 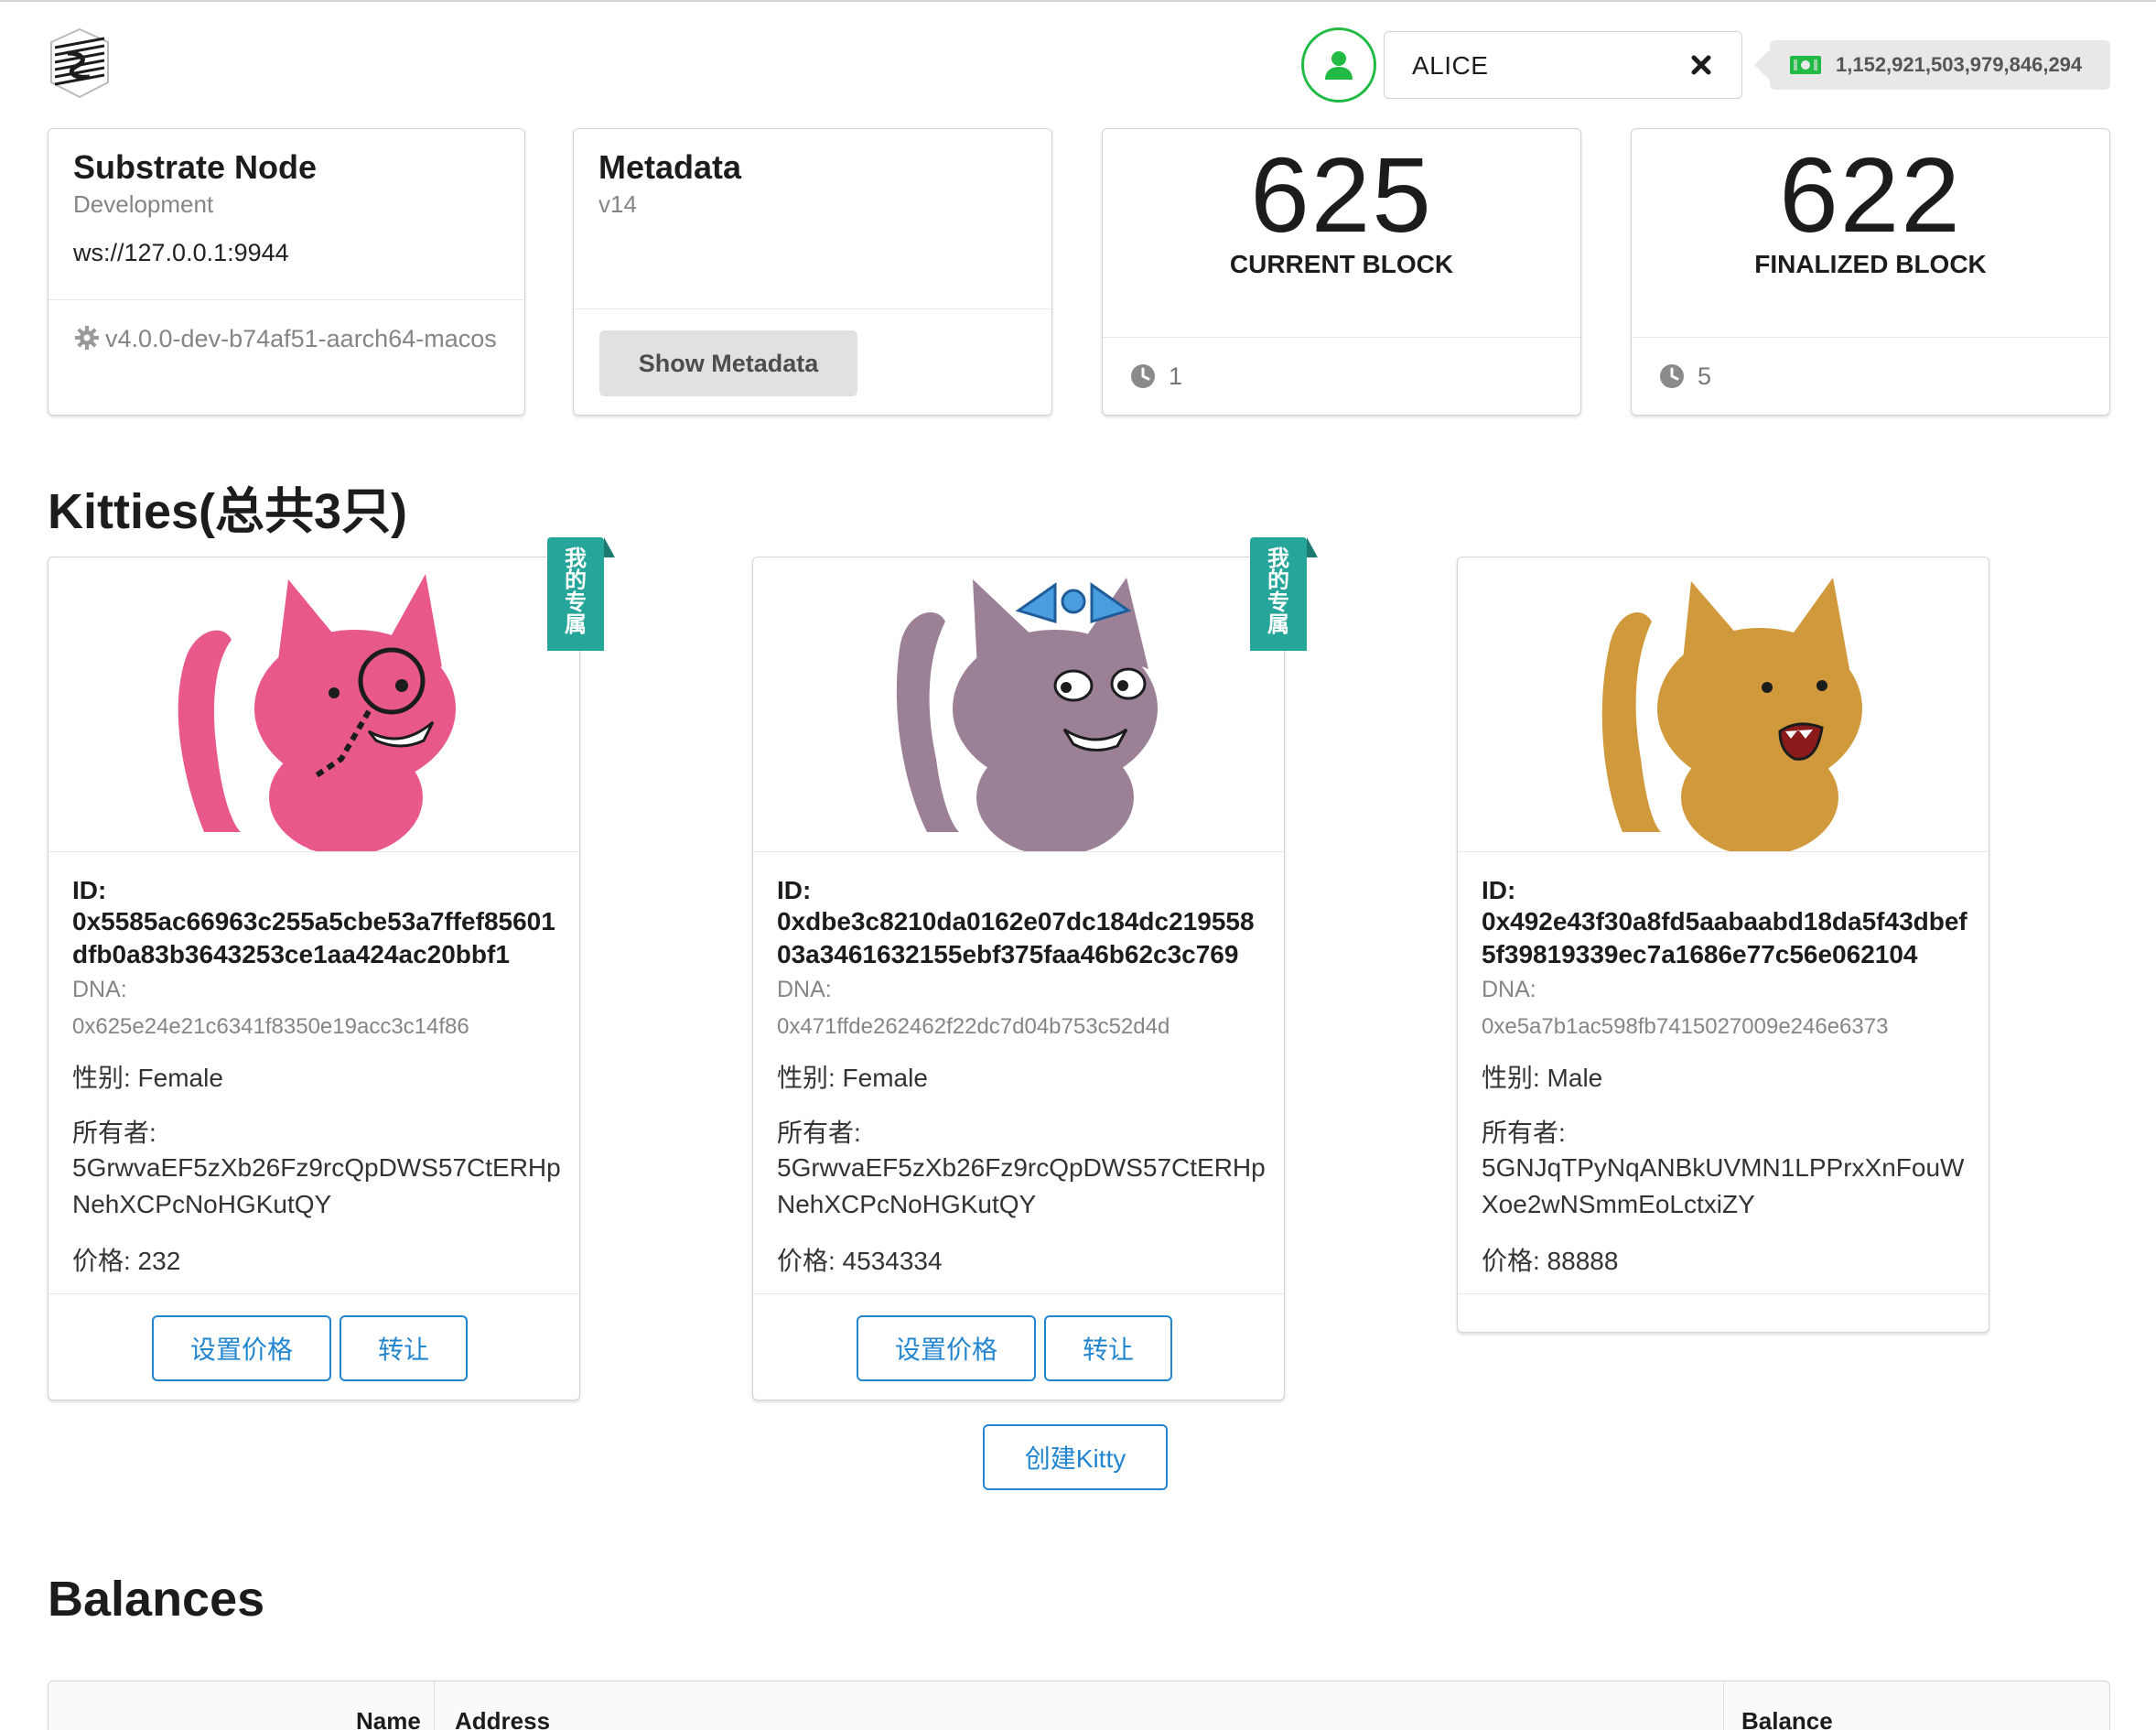 I want to click on gear-icon, so click(x=87, y=338).